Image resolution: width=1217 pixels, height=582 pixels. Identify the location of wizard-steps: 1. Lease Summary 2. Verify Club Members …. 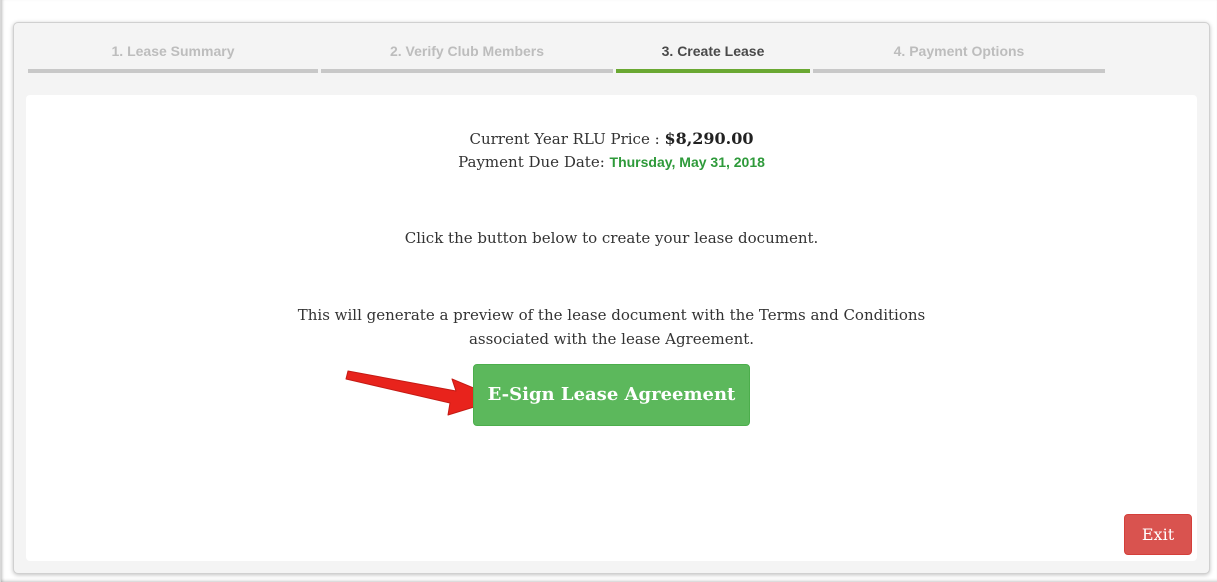
(566, 55).